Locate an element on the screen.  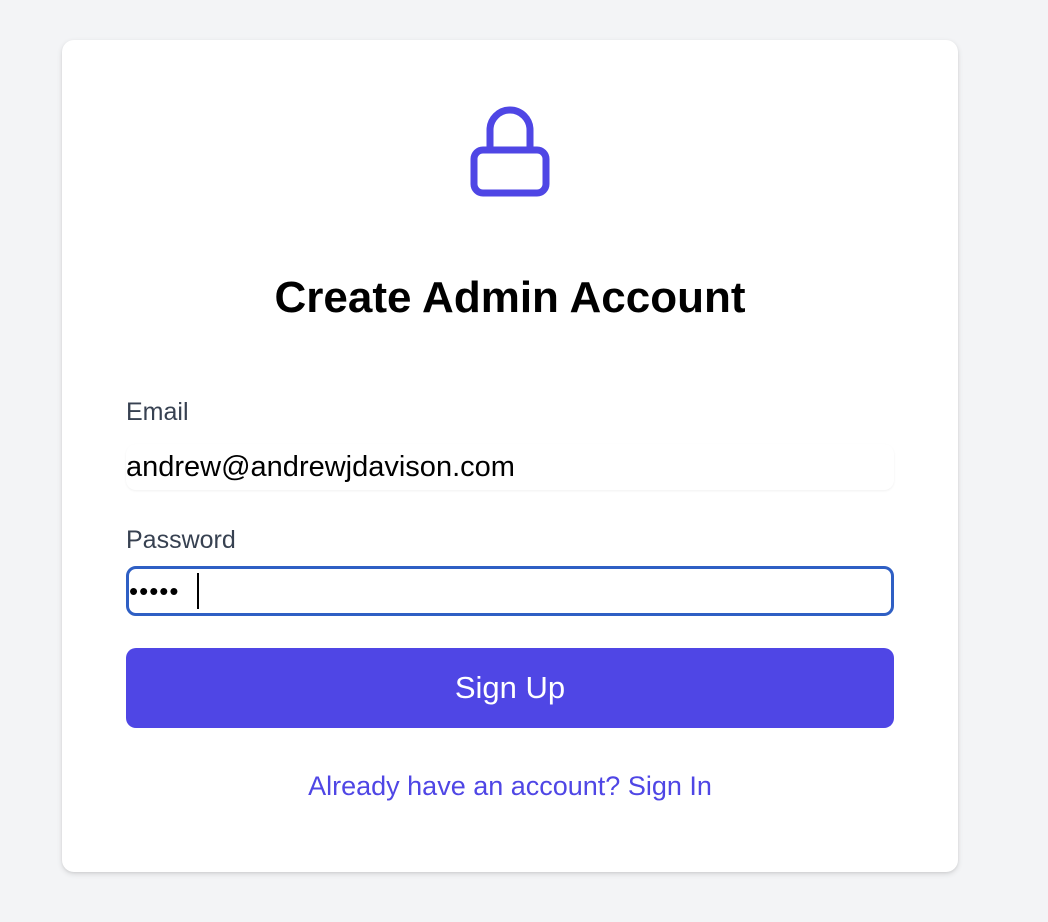
sign-up-button: Sign Up is located at coordinates (510, 688).